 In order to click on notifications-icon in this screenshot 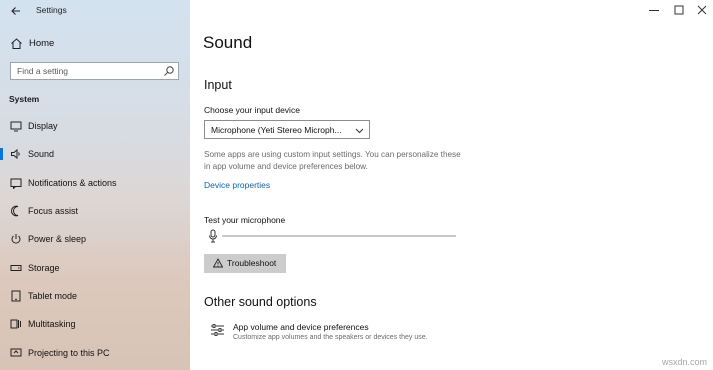, I will do `click(16, 183)`.